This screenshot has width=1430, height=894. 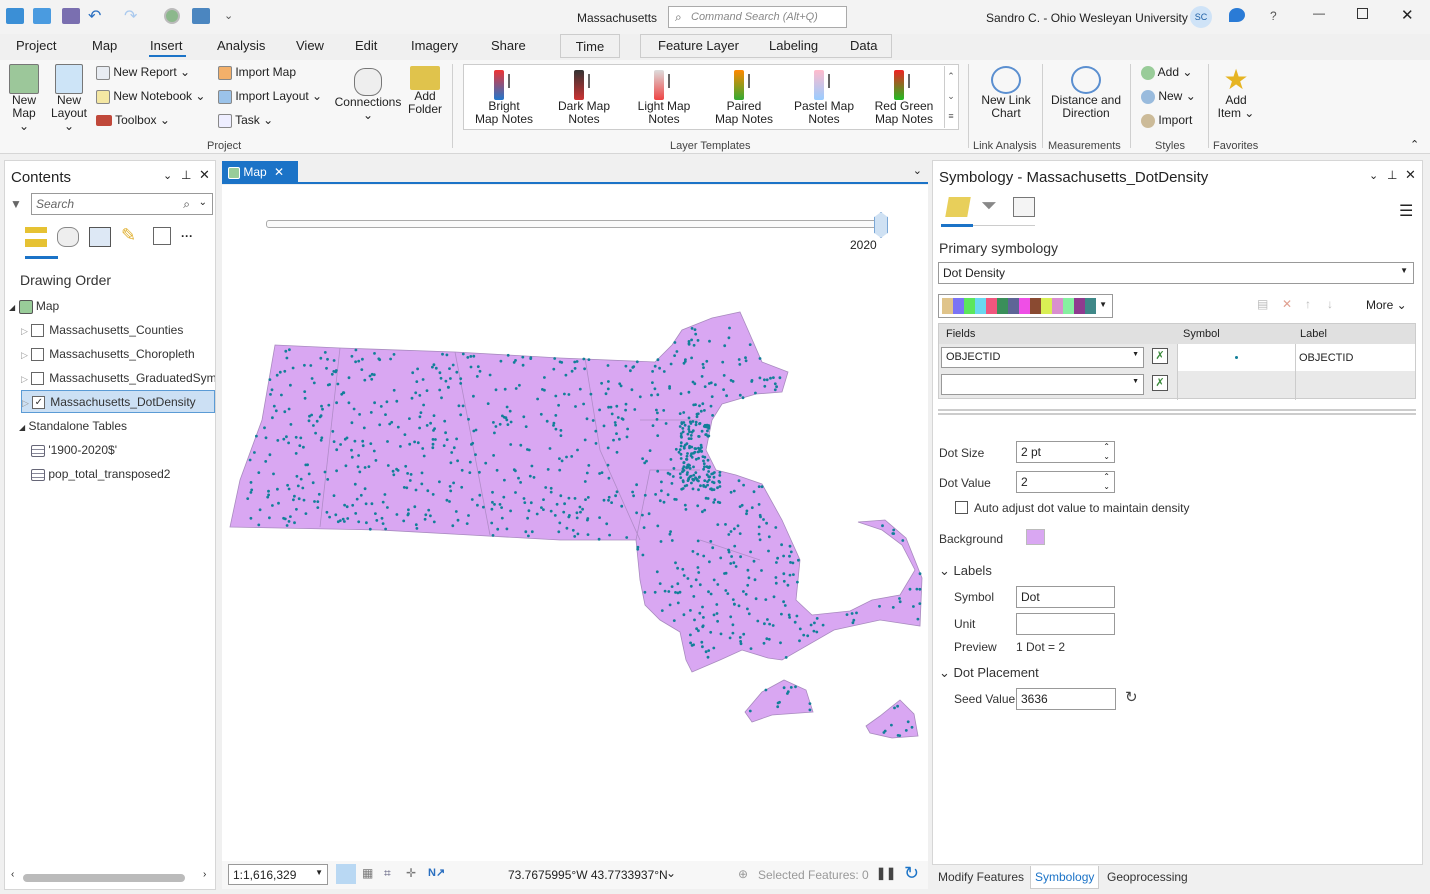 What do you see at coordinates (270, 97) in the screenshot?
I see `import-layout-button: Import Layout ⌄` at bounding box center [270, 97].